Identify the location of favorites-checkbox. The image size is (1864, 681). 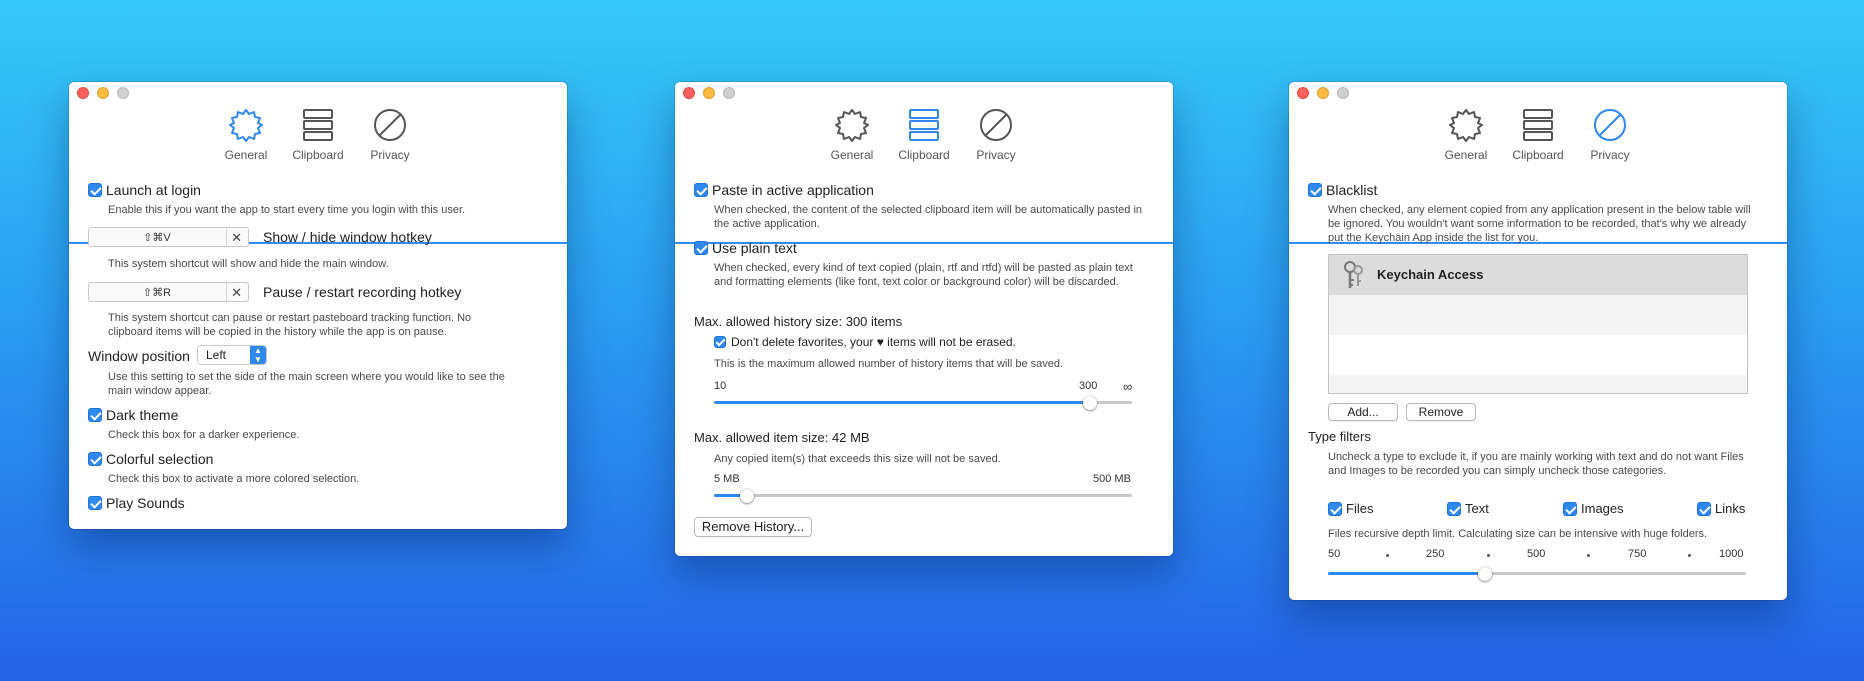
(720, 342).